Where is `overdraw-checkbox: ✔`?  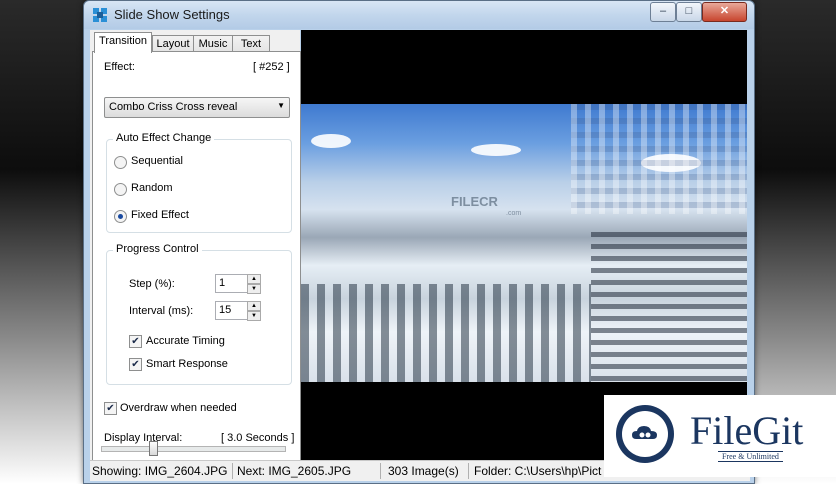 overdraw-checkbox: ✔ is located at coordinates (110, 408).